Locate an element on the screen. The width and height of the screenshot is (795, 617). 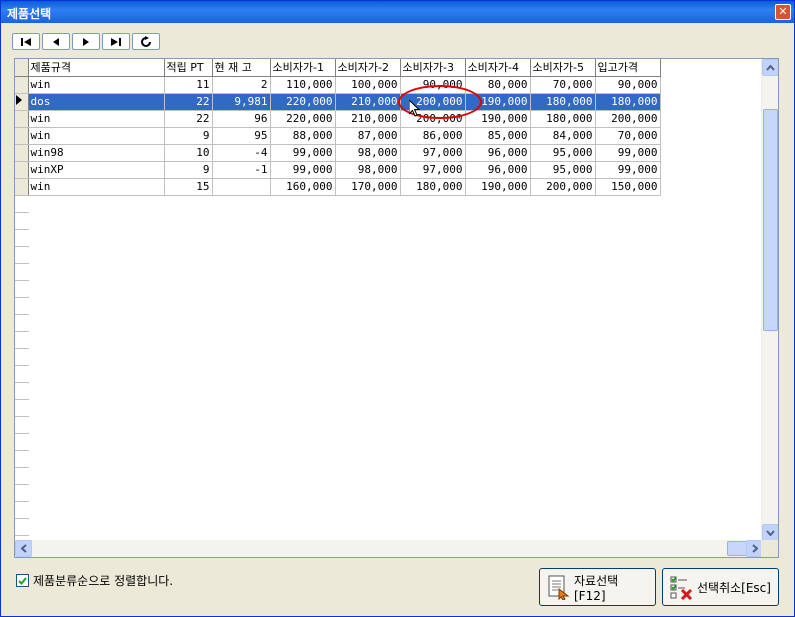
grid-cell: 95,000 is located at coordinates (563, 170).